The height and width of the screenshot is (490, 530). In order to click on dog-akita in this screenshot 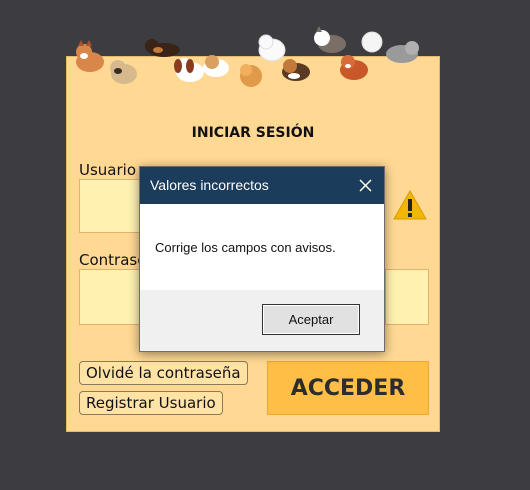, I will do `click(354, 67)`.